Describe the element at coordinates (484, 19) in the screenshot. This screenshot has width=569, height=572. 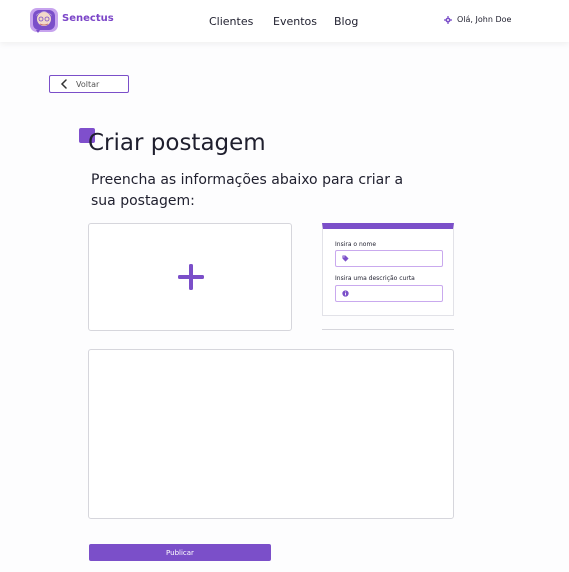
I see `user-greeting: Olá, John Doe` at that location.